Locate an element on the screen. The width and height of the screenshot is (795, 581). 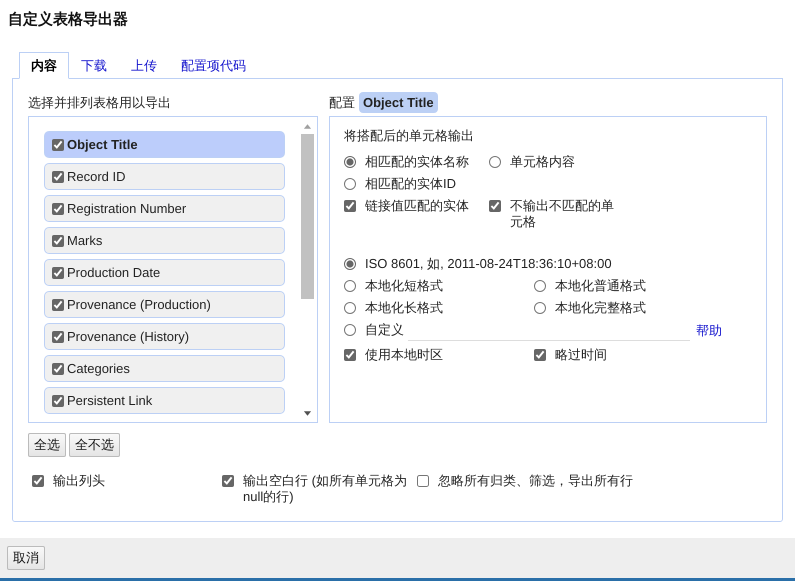
tab: 内容 is located at coordinates (44, 65).